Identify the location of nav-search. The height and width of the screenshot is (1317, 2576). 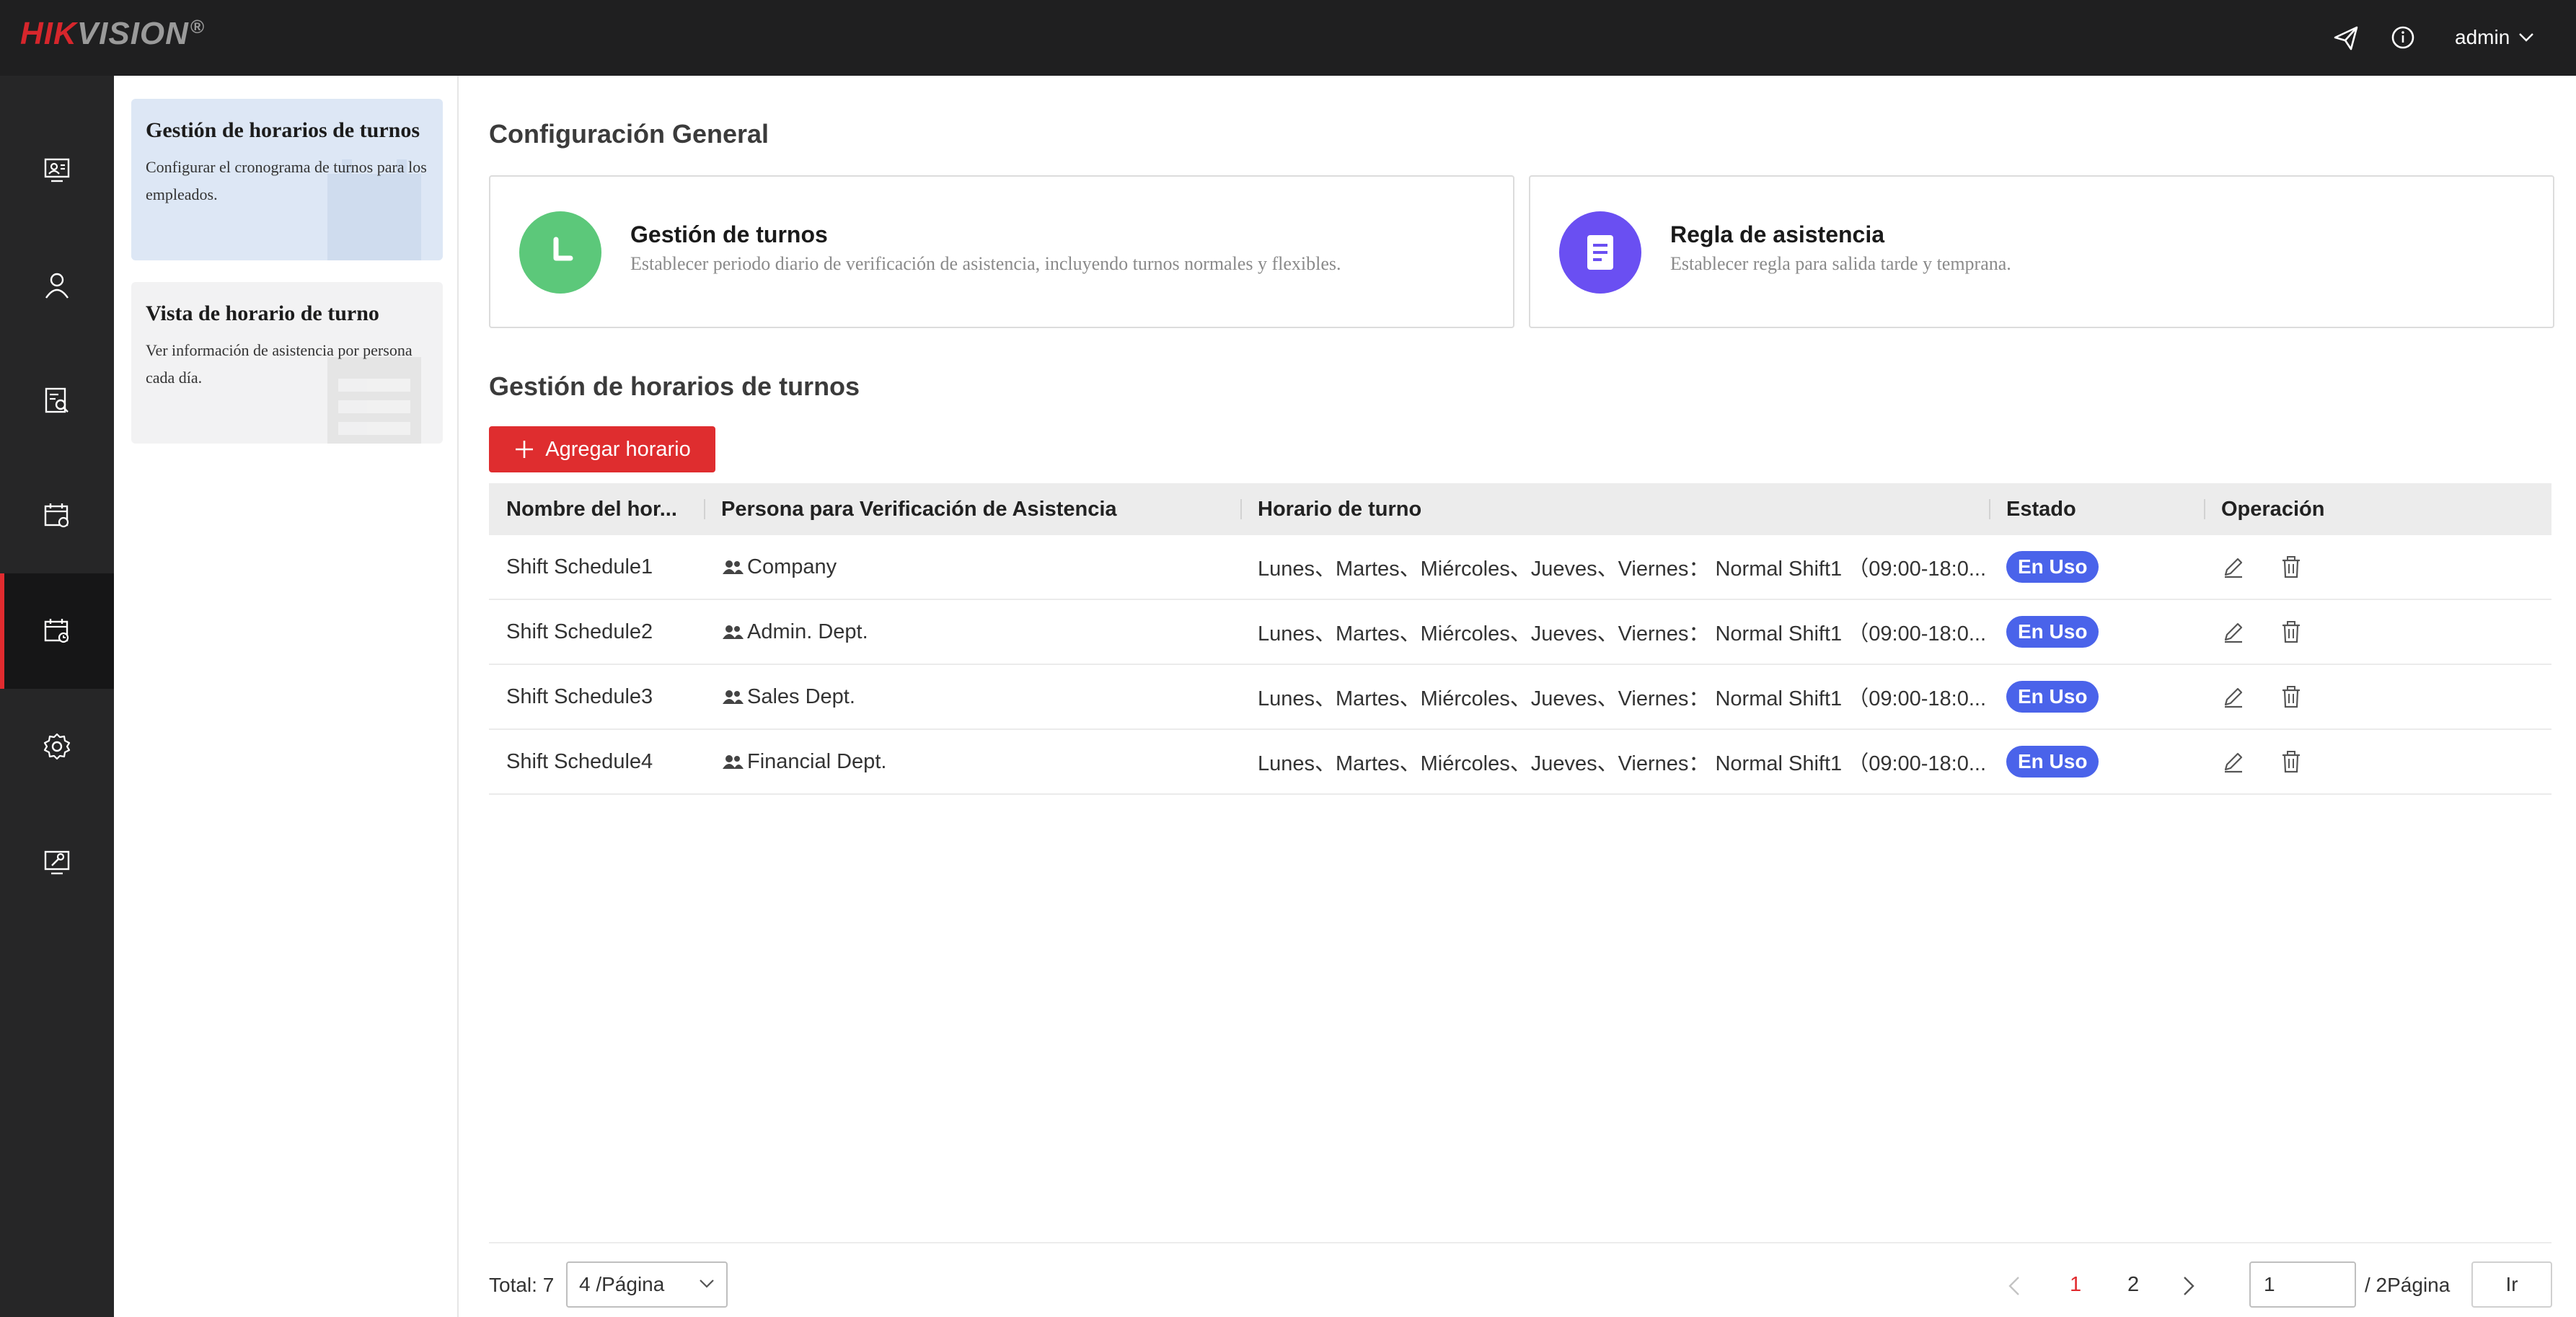
(57, 400).